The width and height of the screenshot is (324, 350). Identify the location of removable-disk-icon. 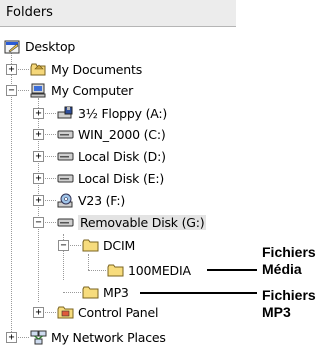
(65, 222).